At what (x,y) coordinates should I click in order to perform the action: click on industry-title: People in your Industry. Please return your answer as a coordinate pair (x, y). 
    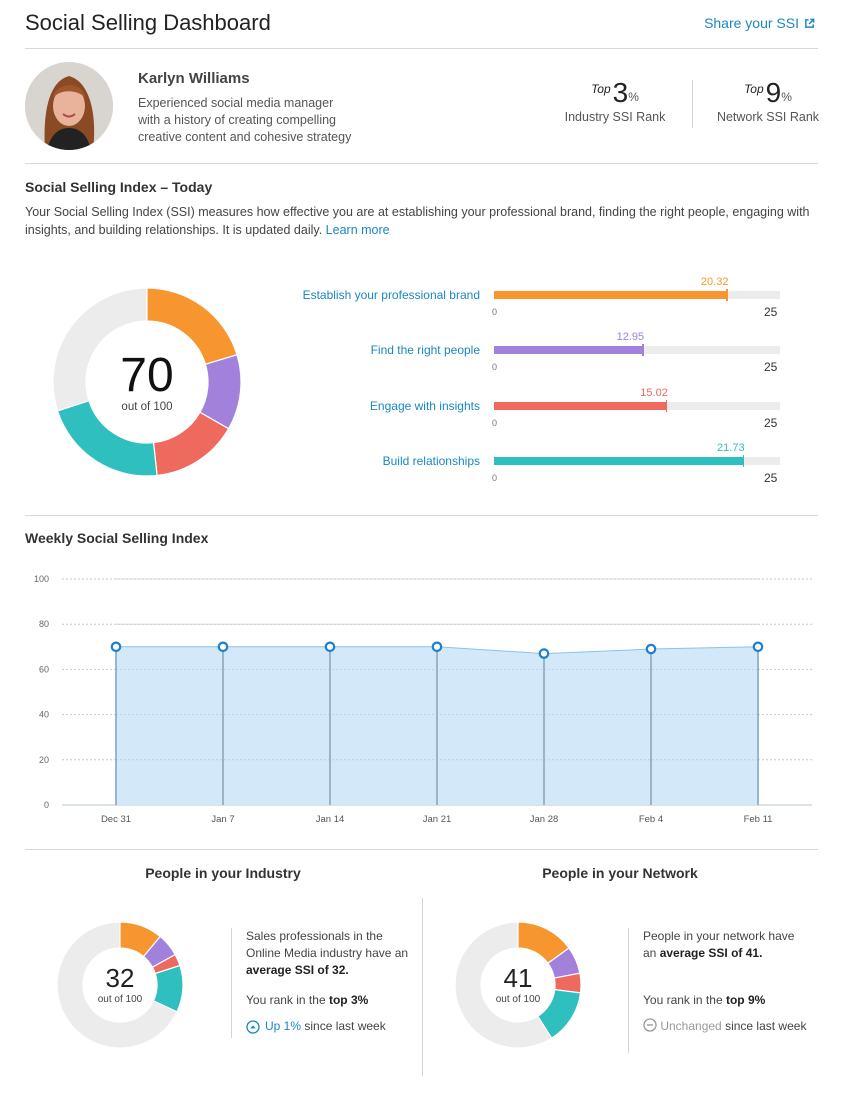
    Looking at the image, I should click on (223, 873).